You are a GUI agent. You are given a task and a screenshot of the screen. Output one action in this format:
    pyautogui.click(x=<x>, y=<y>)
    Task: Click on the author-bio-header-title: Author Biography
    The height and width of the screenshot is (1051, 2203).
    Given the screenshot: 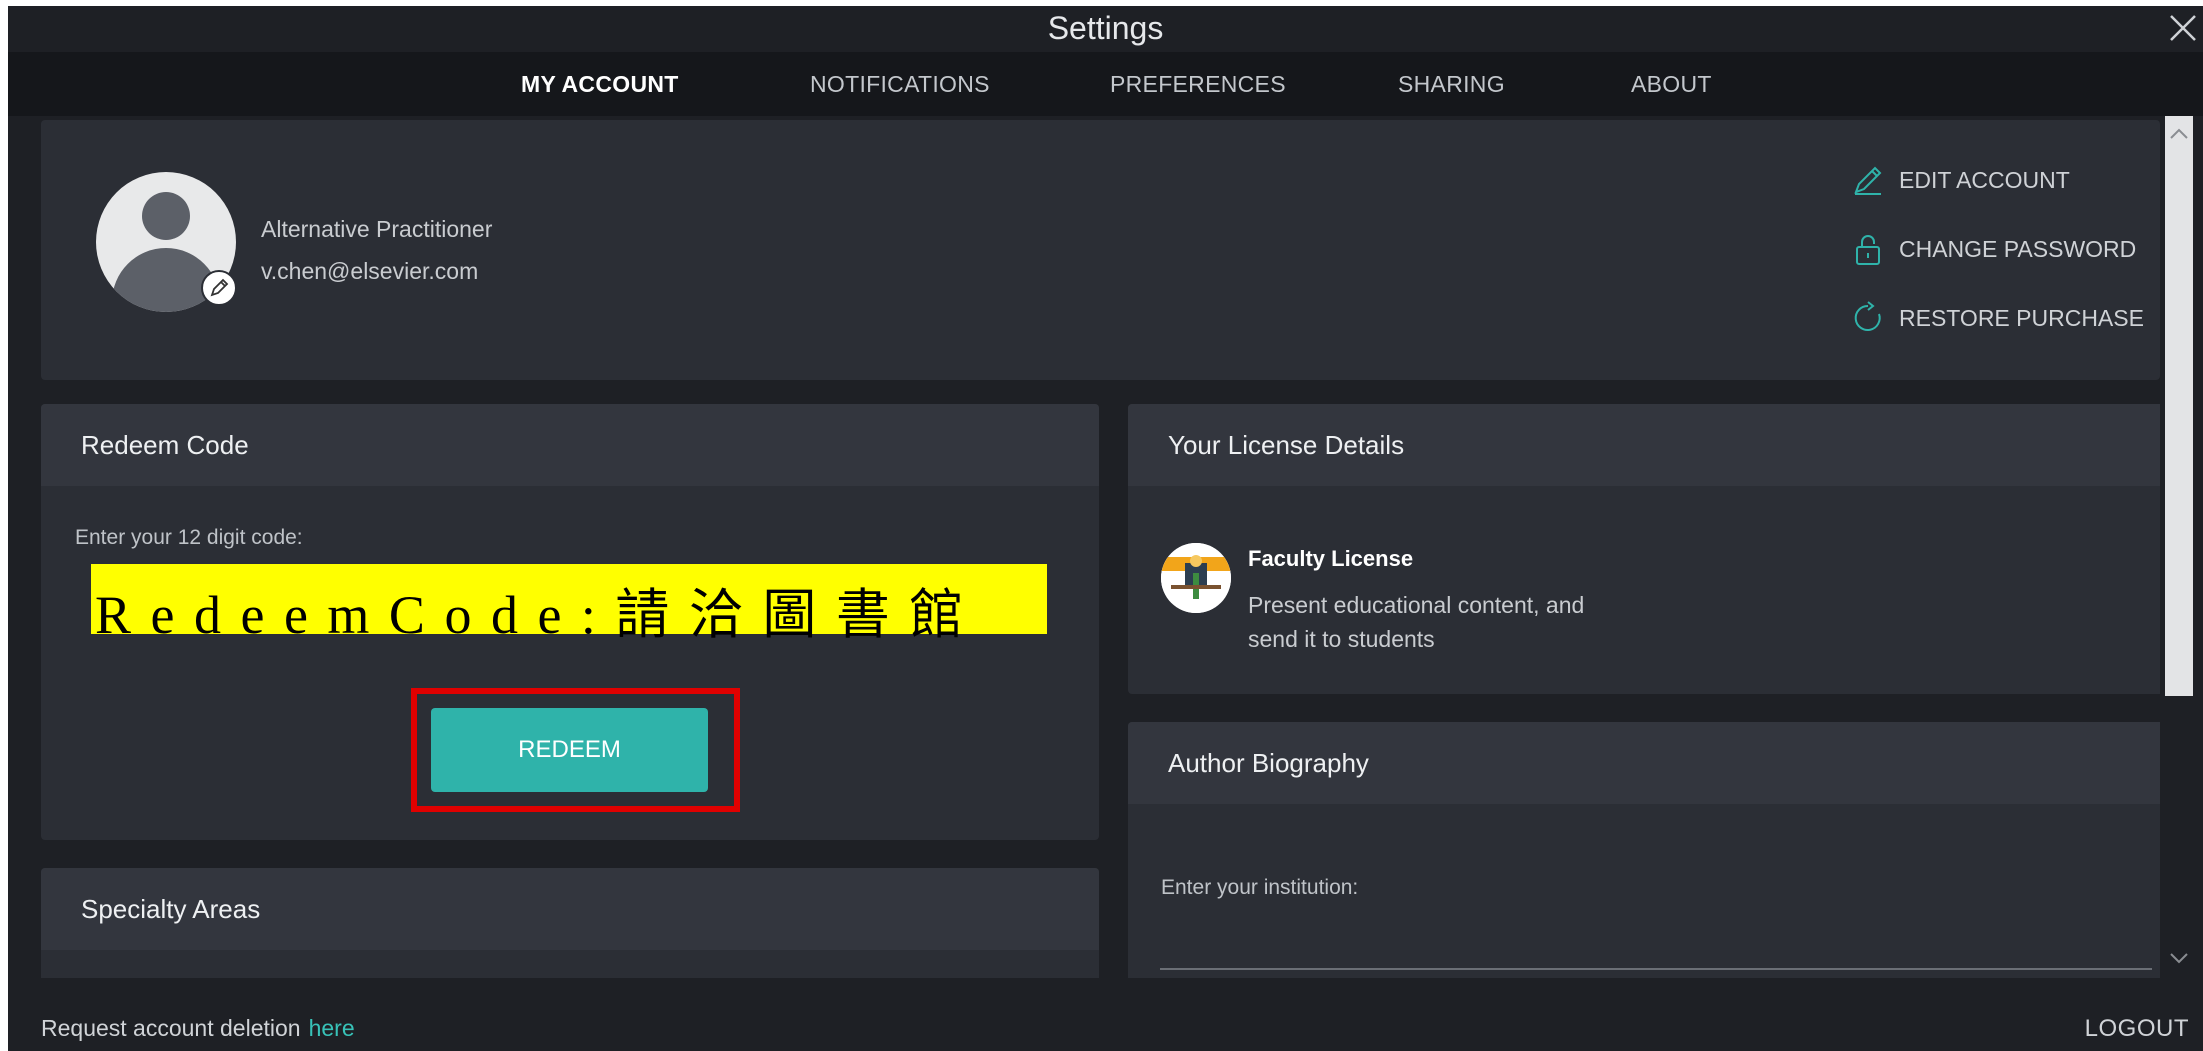 What is the action you would take?
    pyautogui.click(x=1268, y=763)
    